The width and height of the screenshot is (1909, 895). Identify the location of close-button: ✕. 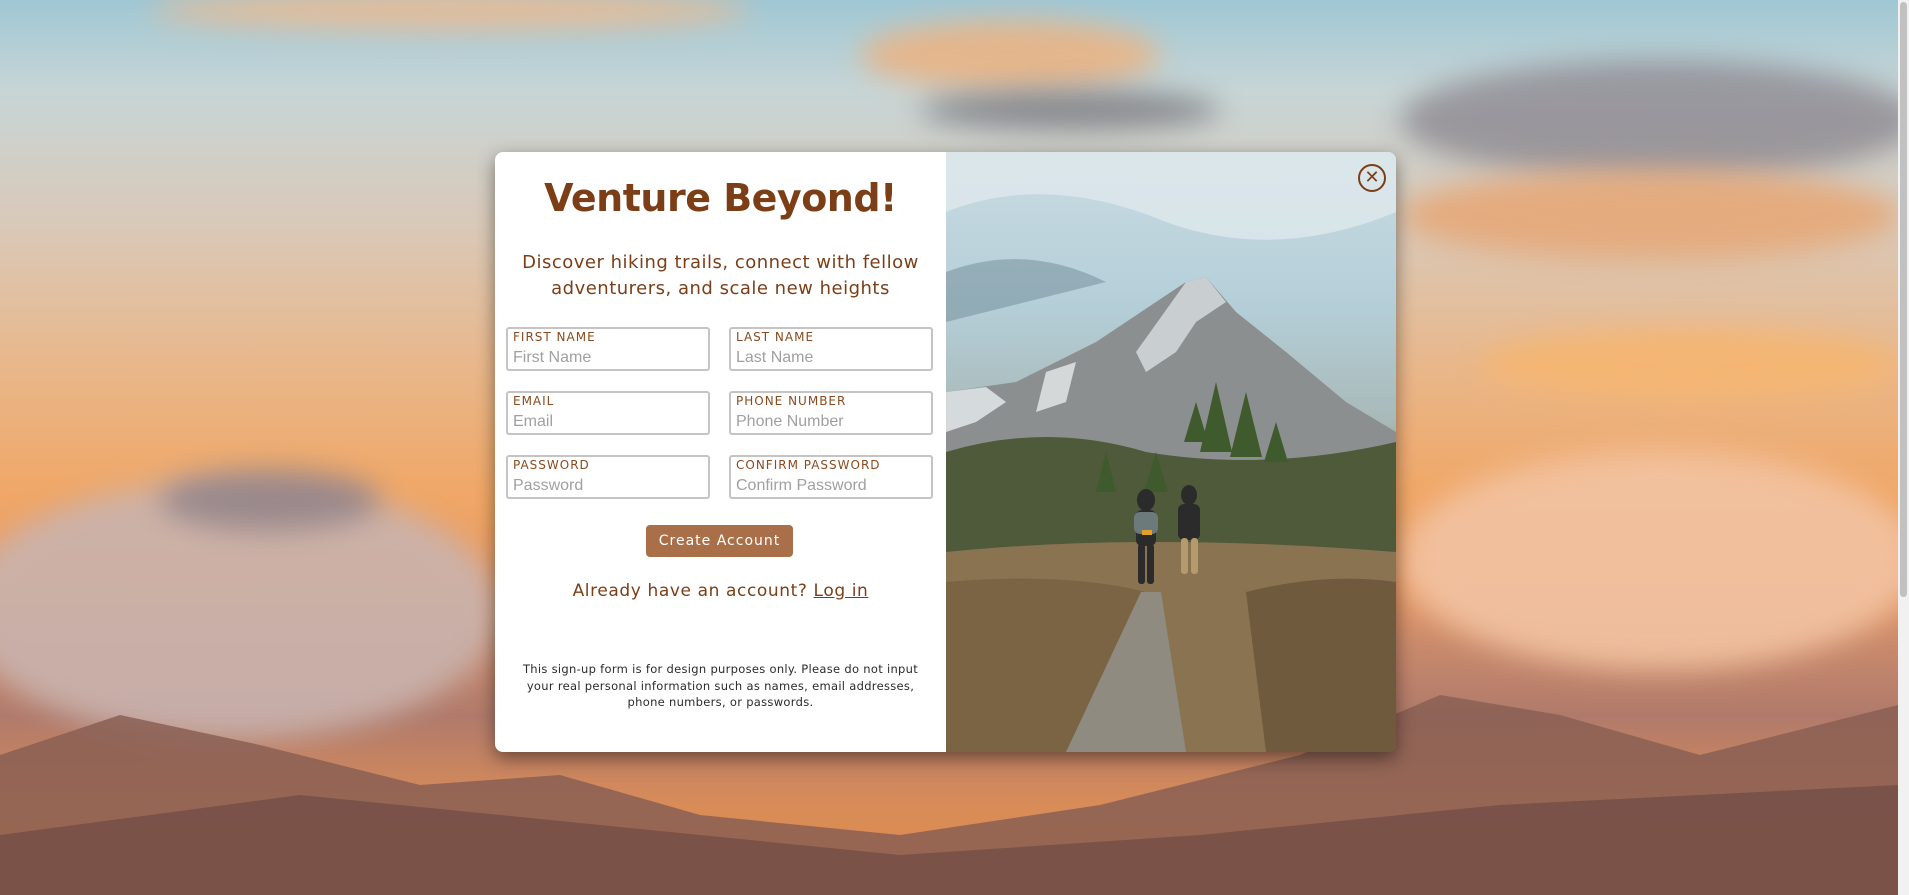
(1372, 178).